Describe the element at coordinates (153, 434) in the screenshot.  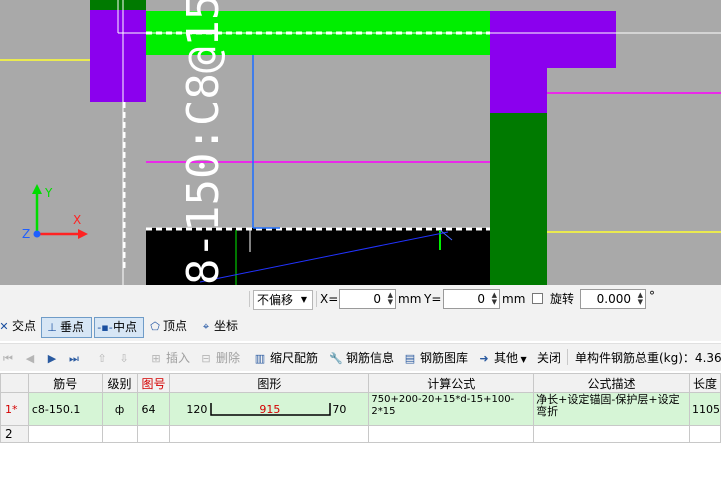
I see `cell-shape-no` at that location.